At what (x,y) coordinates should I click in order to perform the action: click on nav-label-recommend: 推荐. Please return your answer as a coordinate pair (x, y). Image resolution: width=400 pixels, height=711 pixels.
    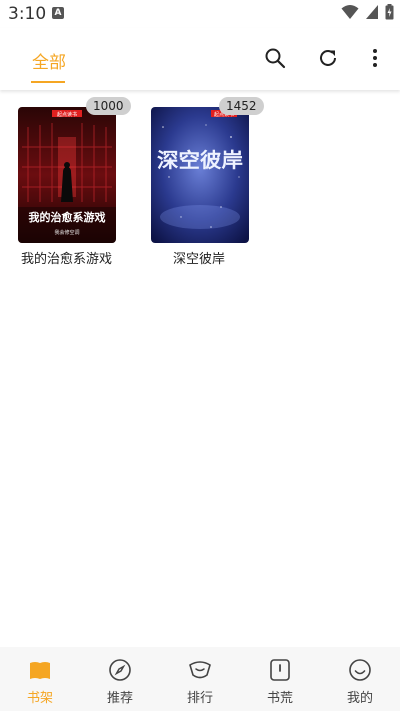
    Looking at the image, I should click on (119, 698).